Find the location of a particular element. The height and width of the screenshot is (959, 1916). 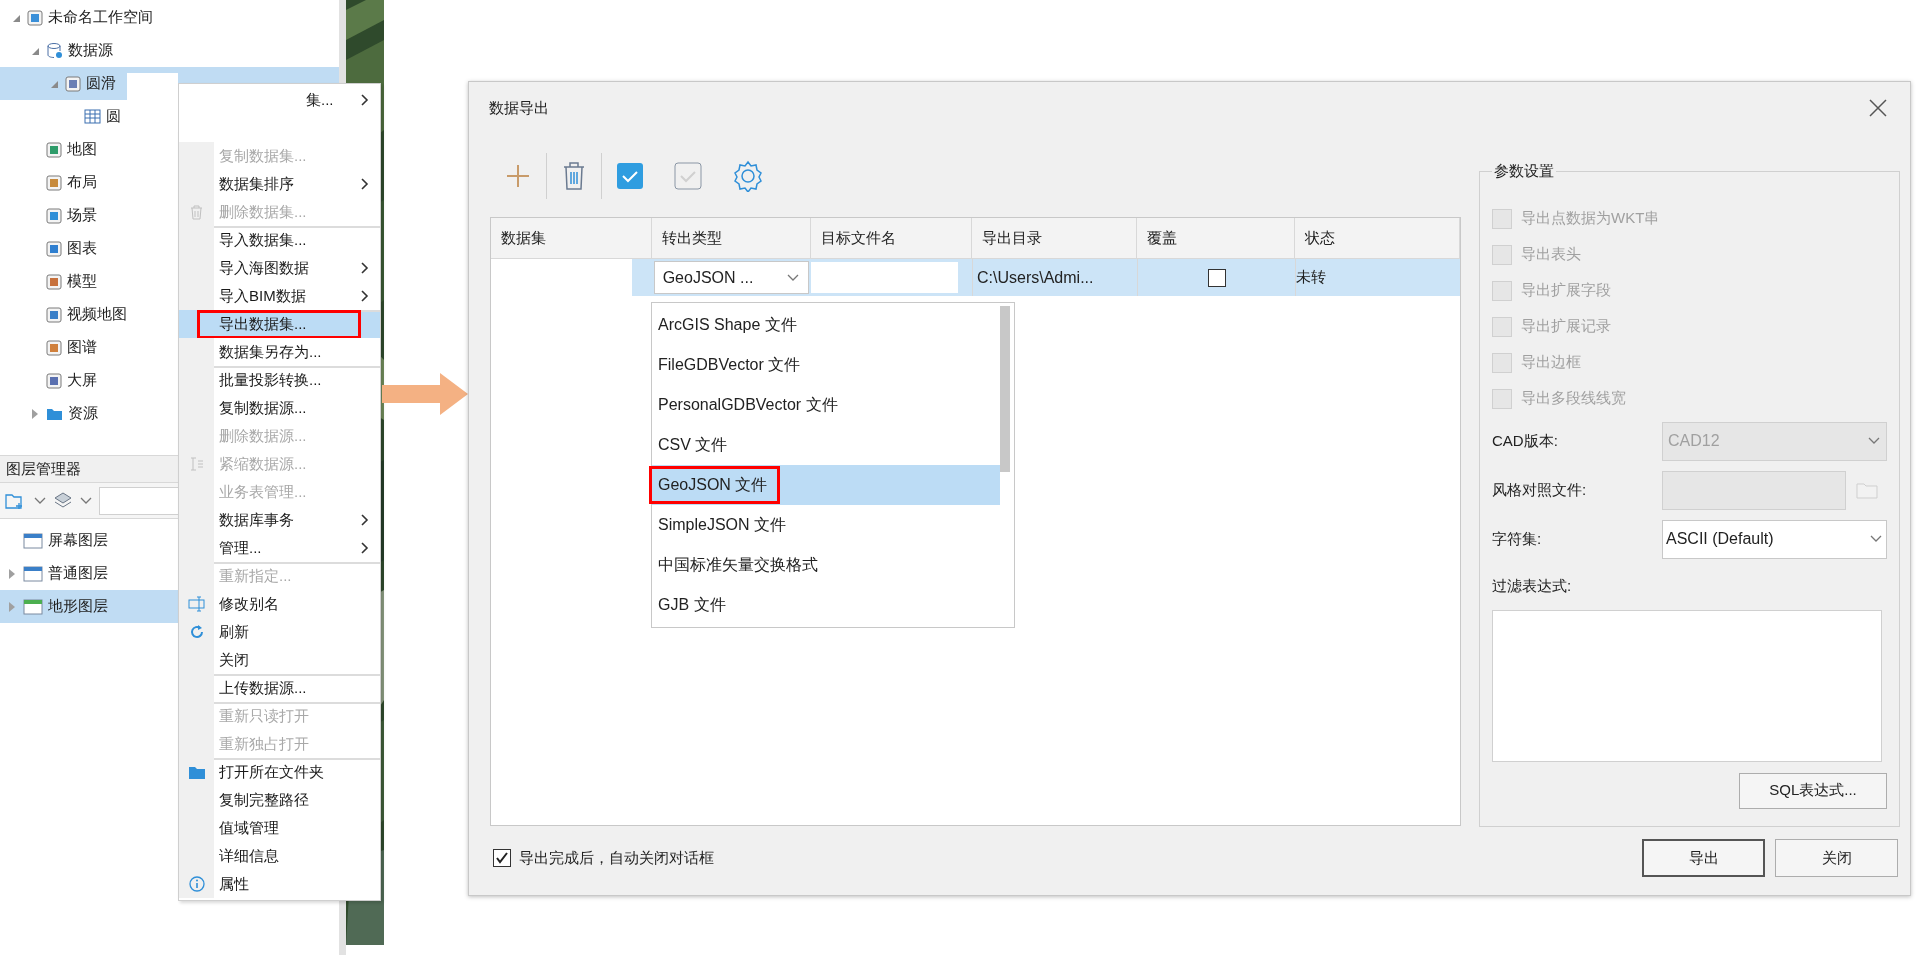

field-label: CAD版本: is located at coordinates (1525, 440).